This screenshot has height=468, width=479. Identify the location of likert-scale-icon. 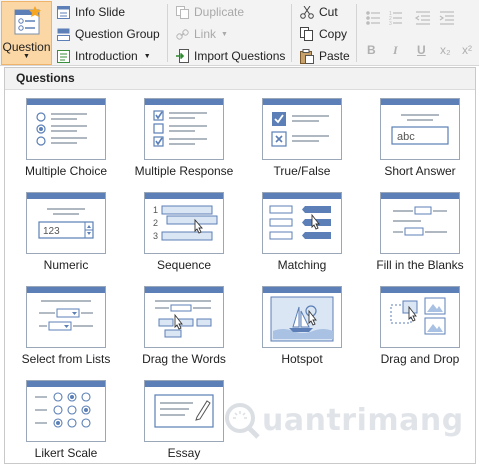
(66, 411).